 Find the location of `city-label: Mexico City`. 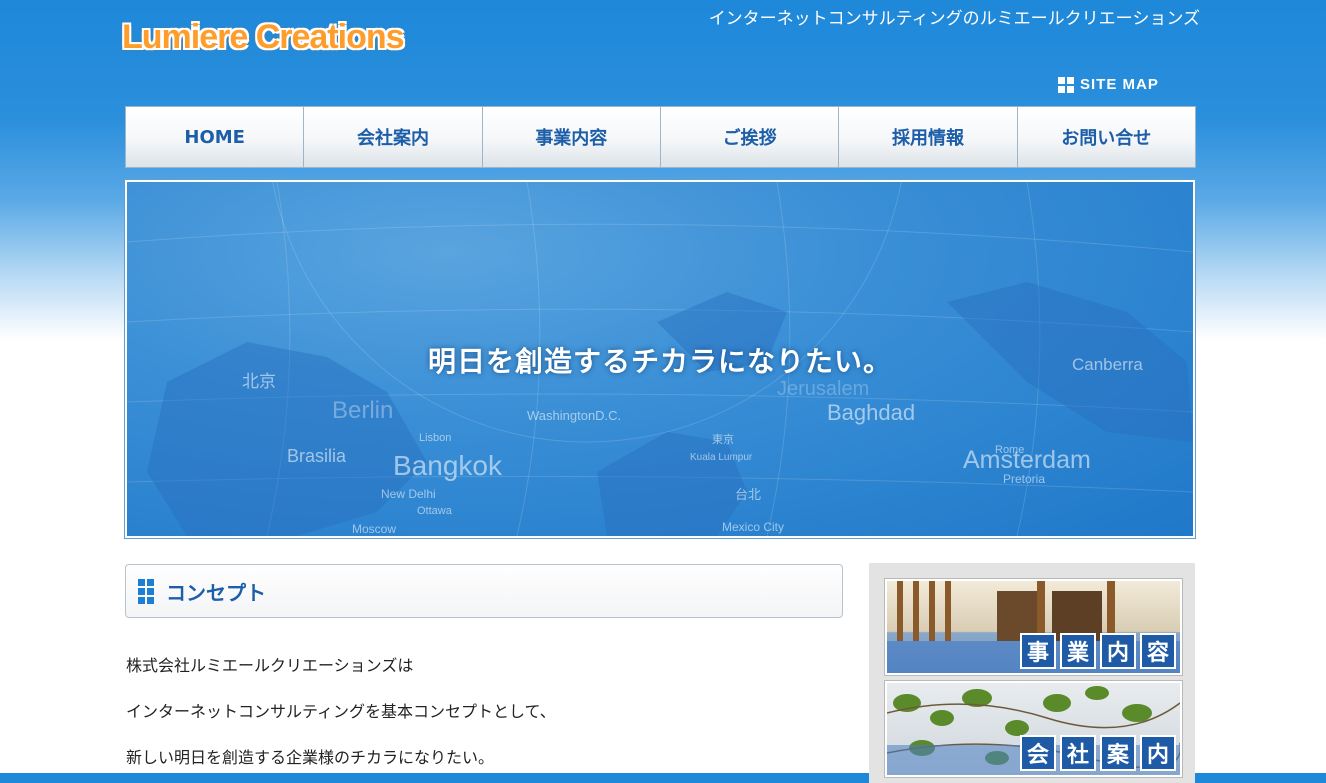

city-label: Mexico City is located at coordinates (753, 527).